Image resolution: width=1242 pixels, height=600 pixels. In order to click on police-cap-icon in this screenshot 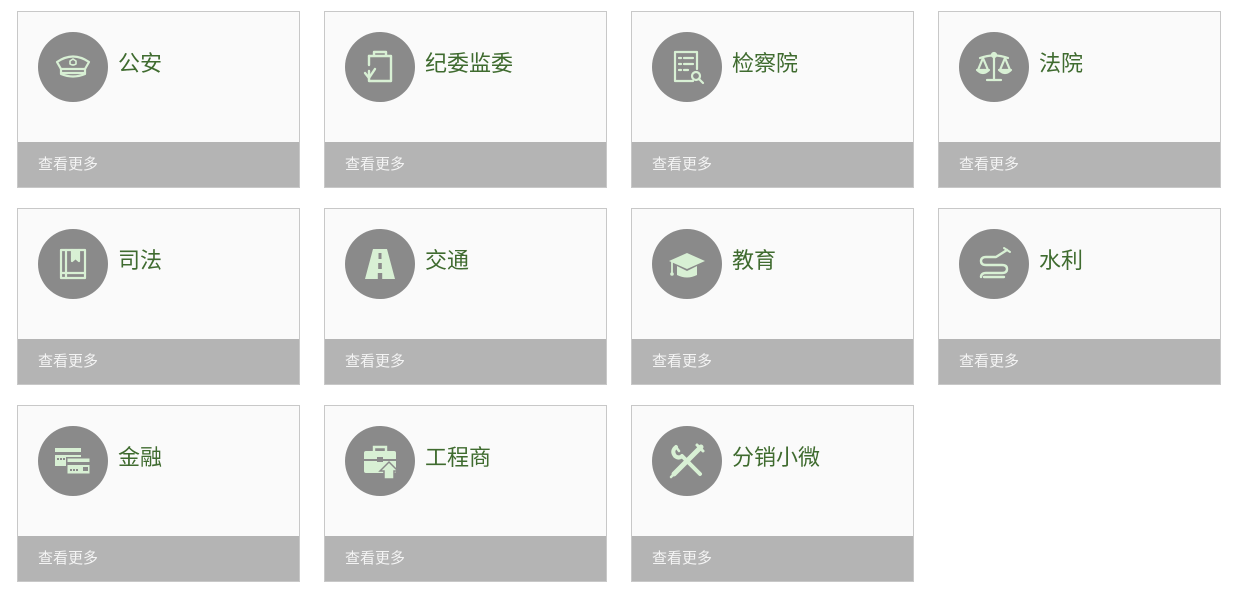, I will do `click(73, 67)`.